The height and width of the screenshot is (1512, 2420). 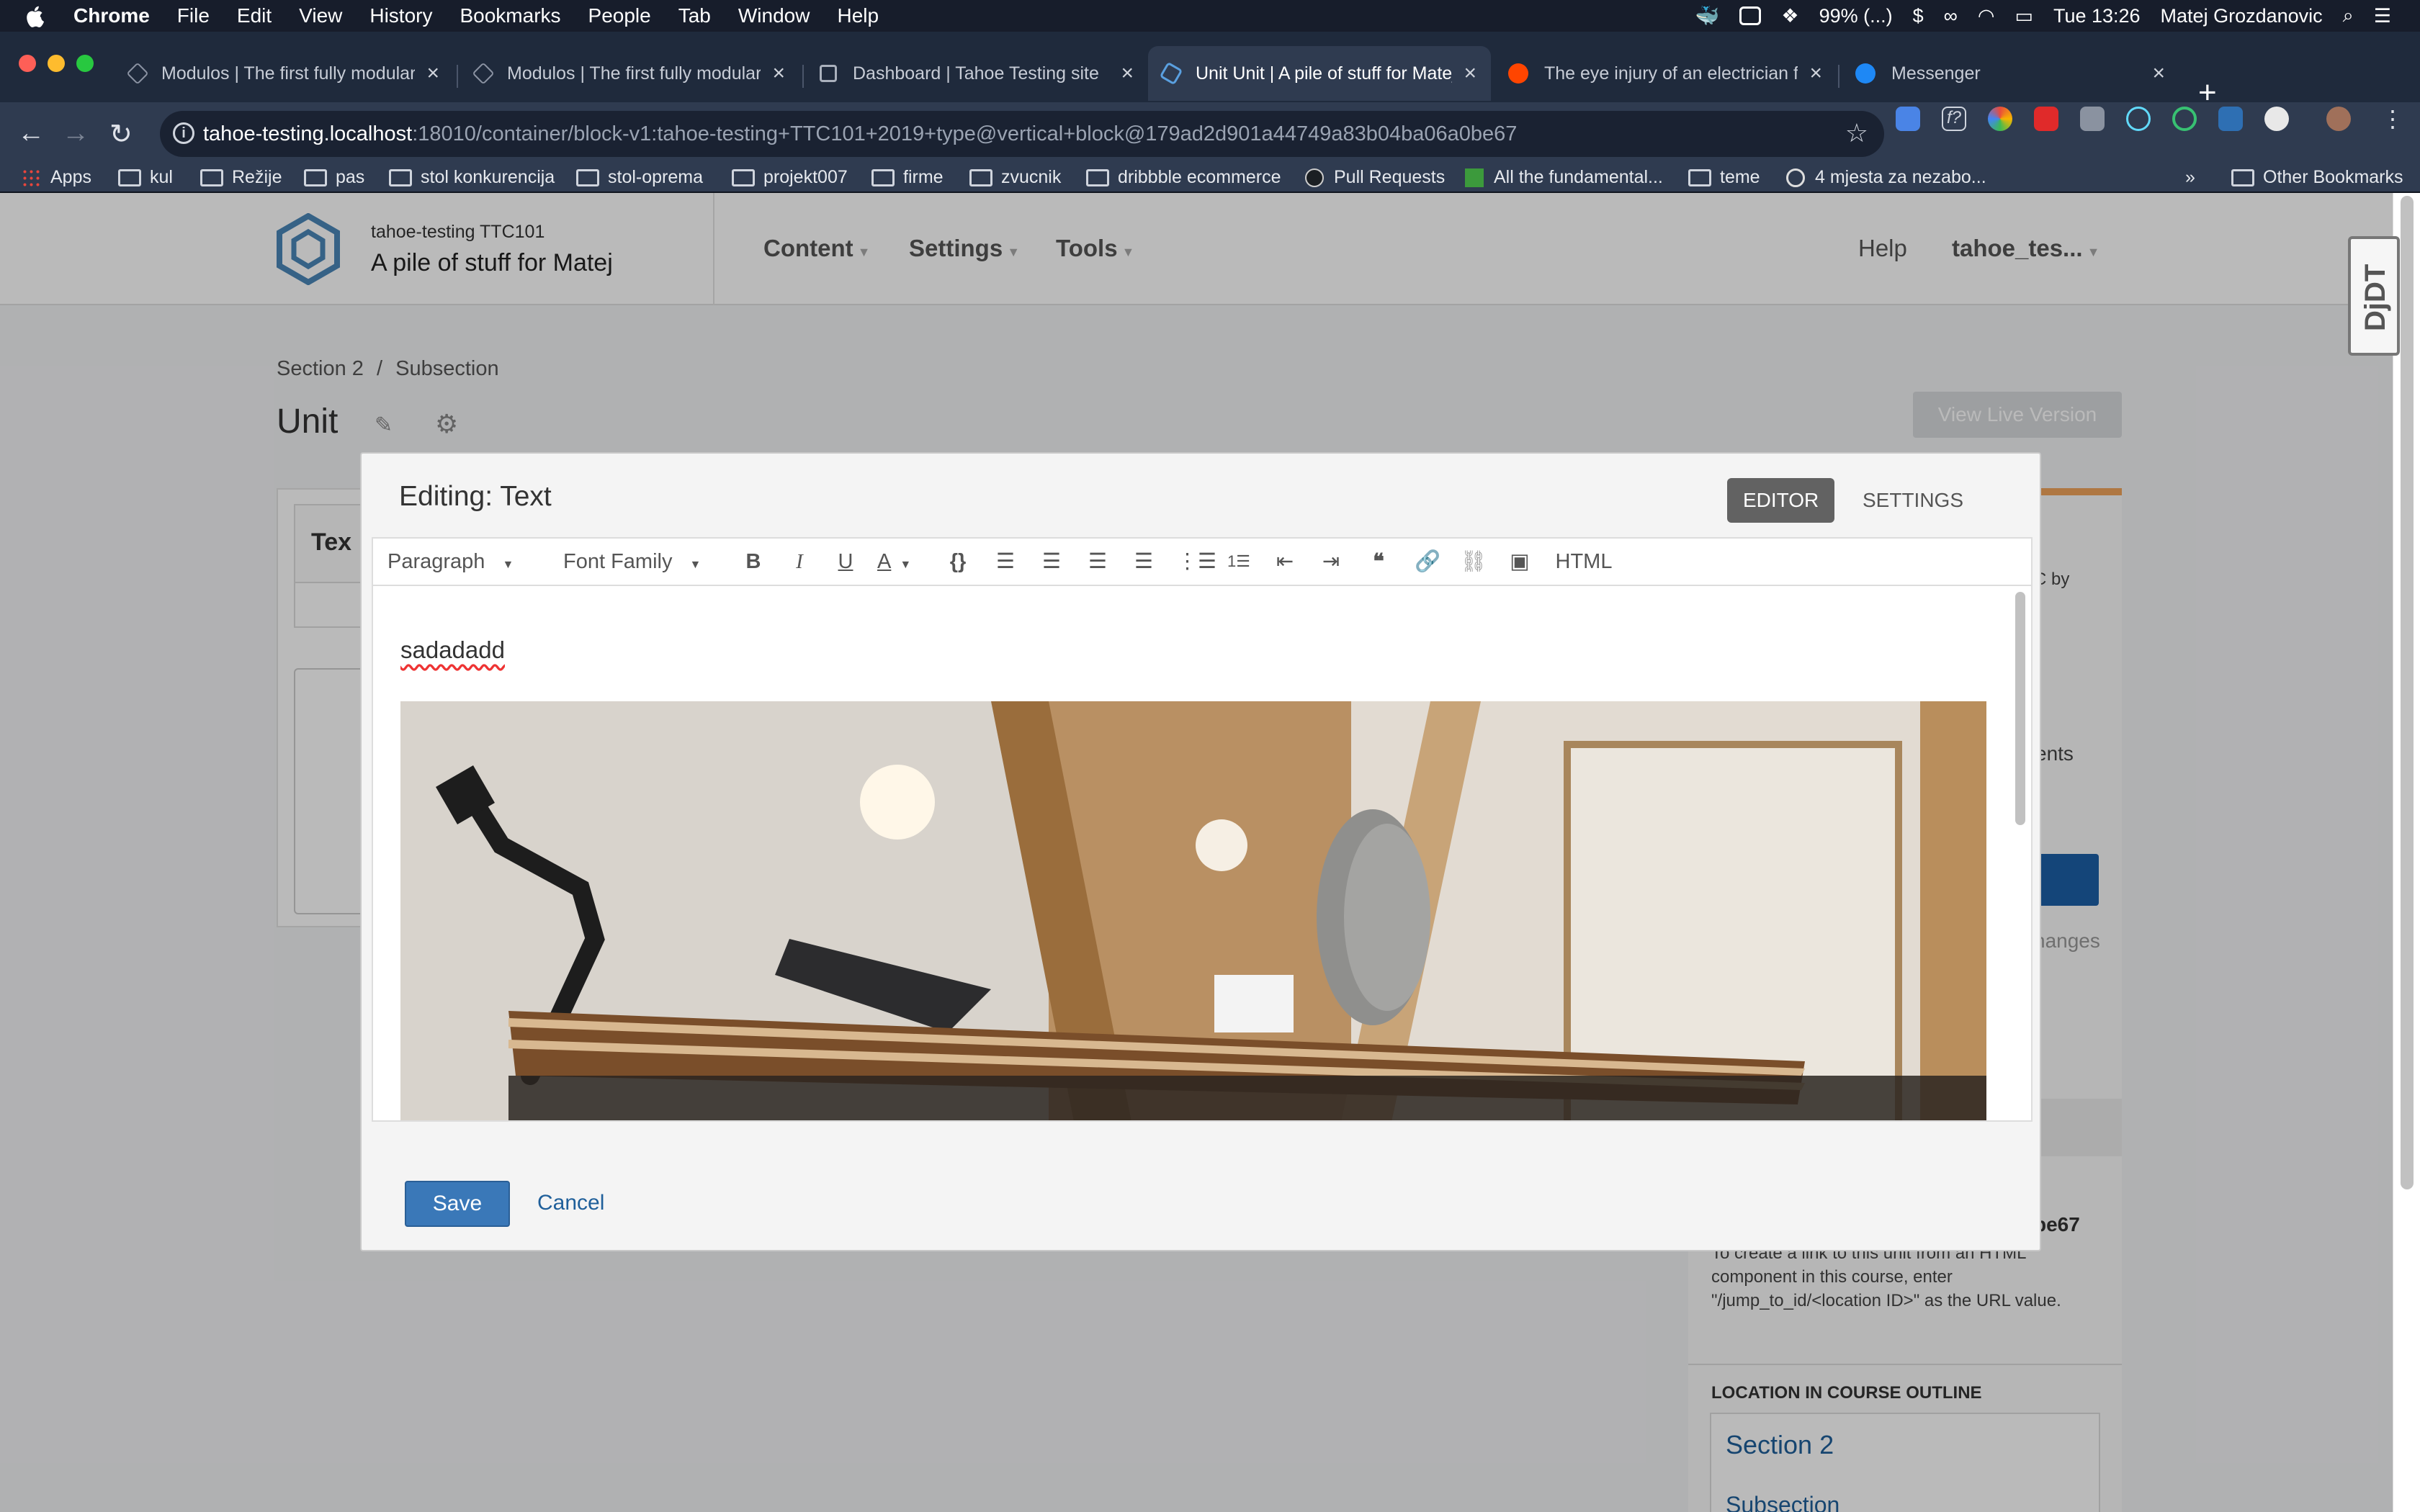 What do you see at coordinates (1427, 562) in the screenshot?
I see `link-icon: 🔗` at bounding box center [1427, 562].